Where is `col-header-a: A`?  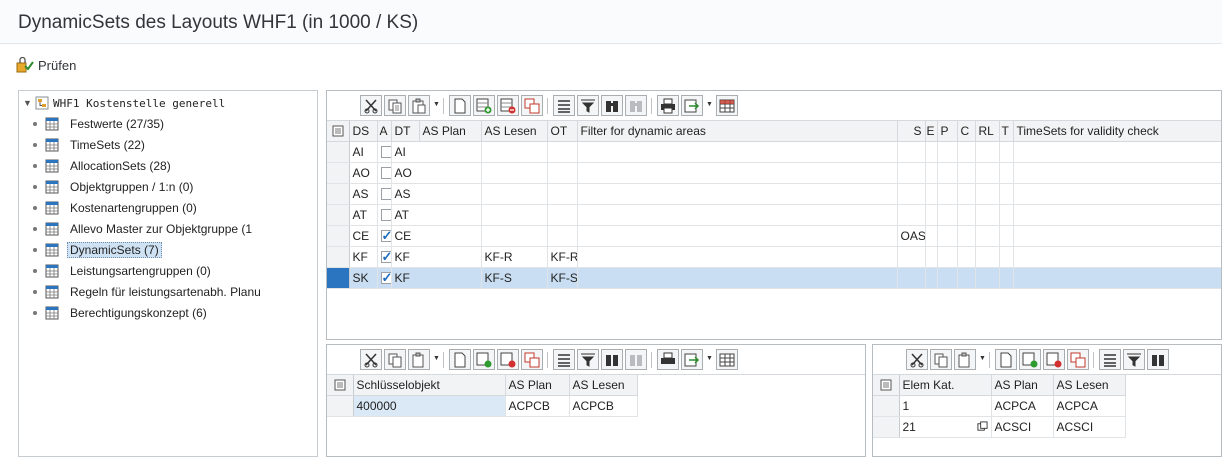
col-header-a: A is located at coordinates (384, 131).